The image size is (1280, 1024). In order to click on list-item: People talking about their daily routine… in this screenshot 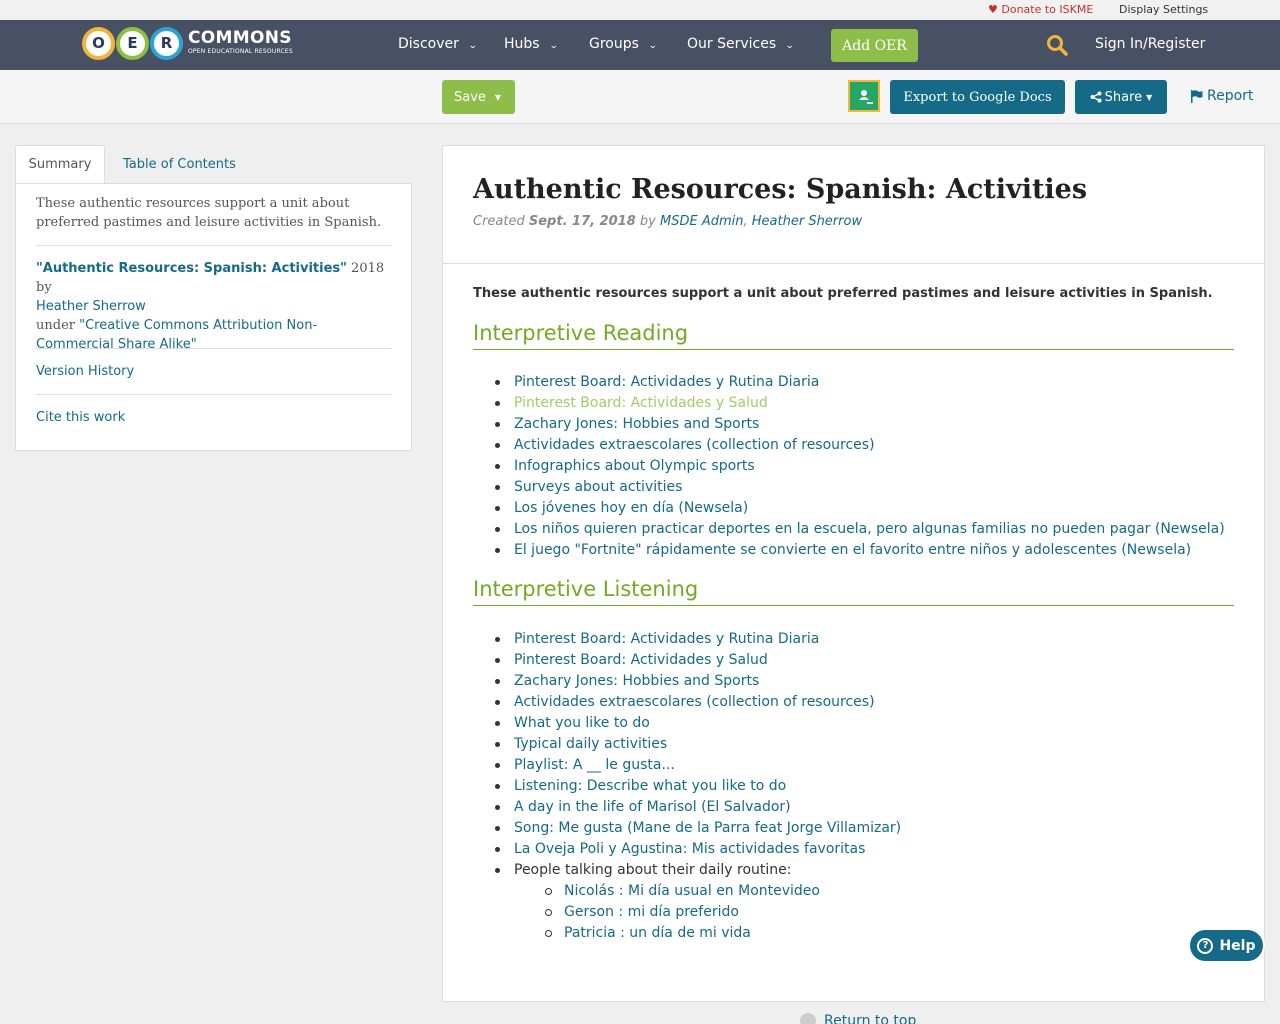, I will do `click(687, 870)`.